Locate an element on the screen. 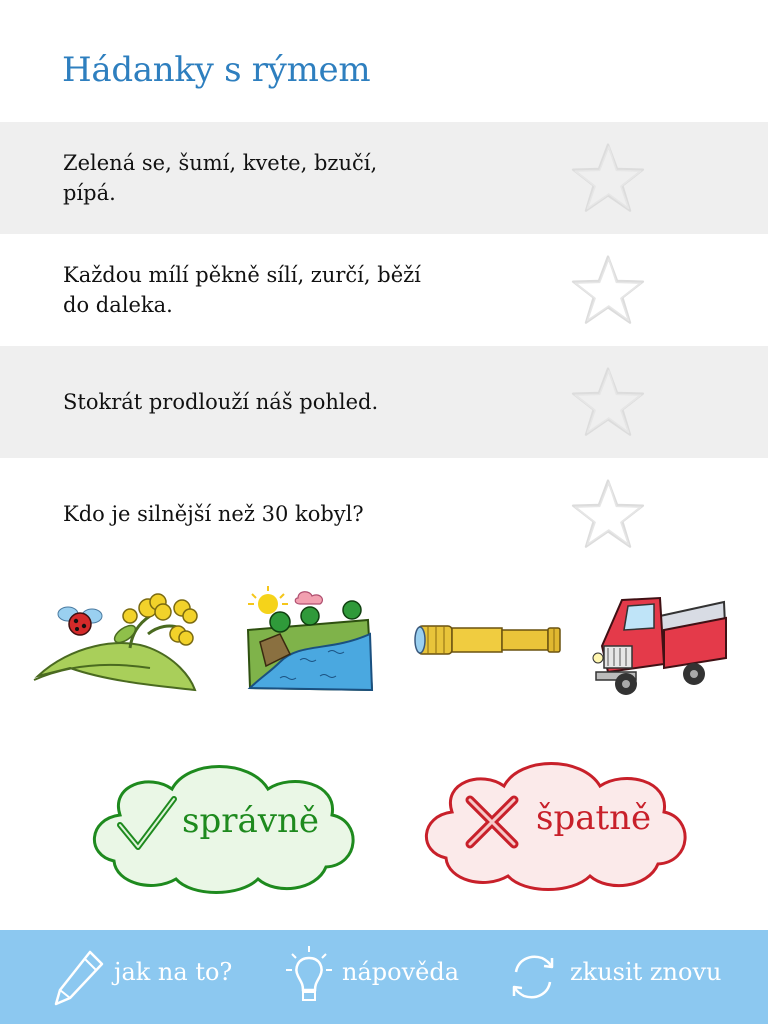  howto-button: jak na to? is located at coordinates (152, 977).